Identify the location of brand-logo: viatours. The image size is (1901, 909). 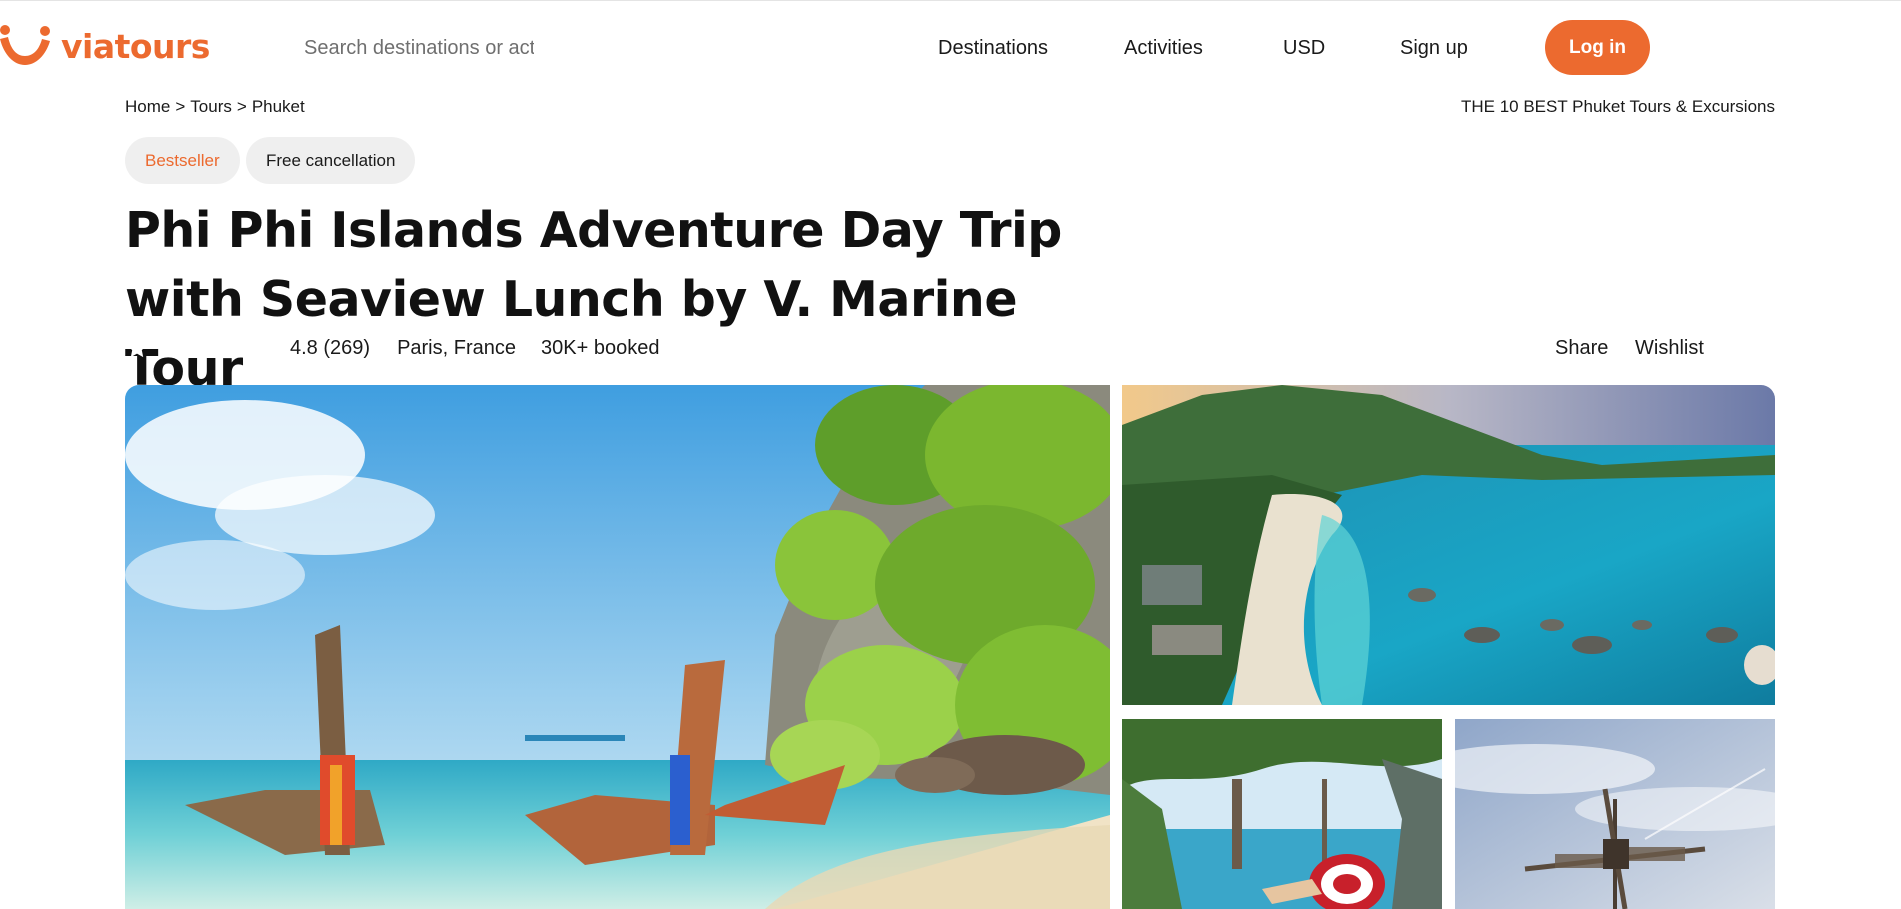
(105, 47).